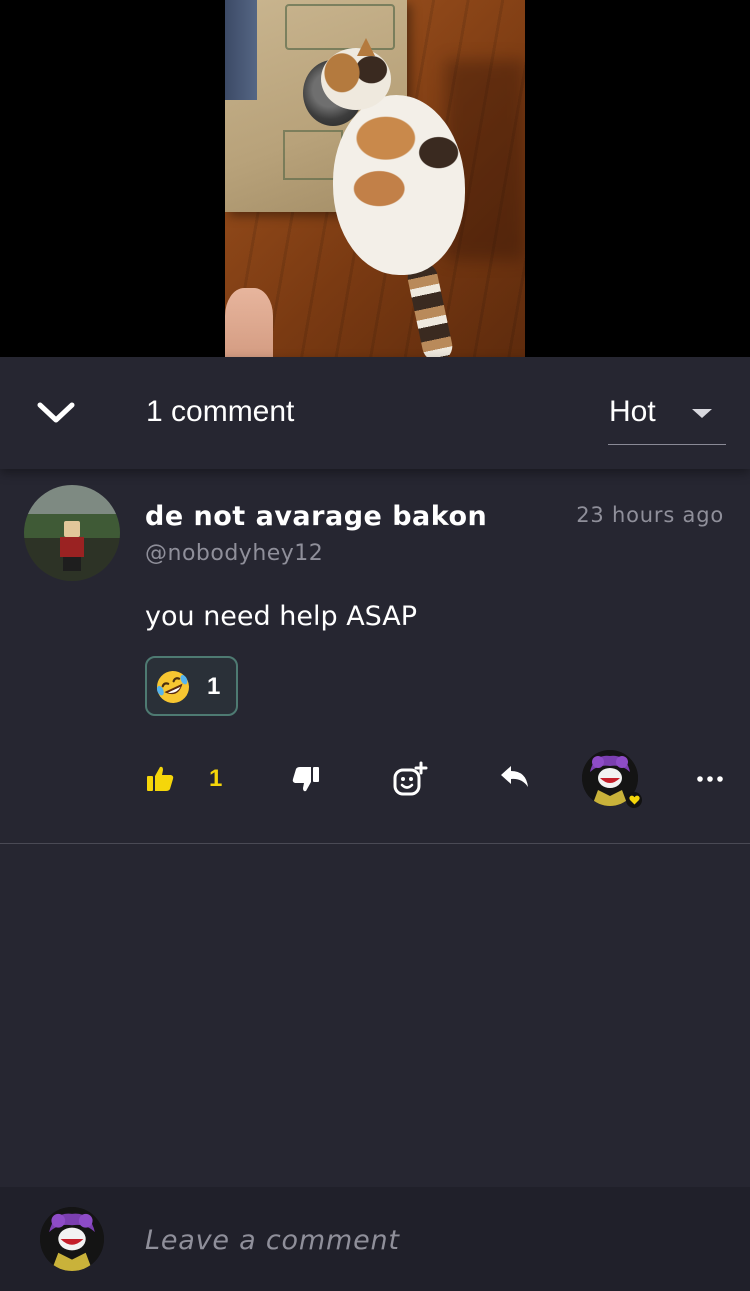  Describe the element at coordinates (375, 413) in the screenshot. I see `comments-header: 1 comment Hot` at that location.